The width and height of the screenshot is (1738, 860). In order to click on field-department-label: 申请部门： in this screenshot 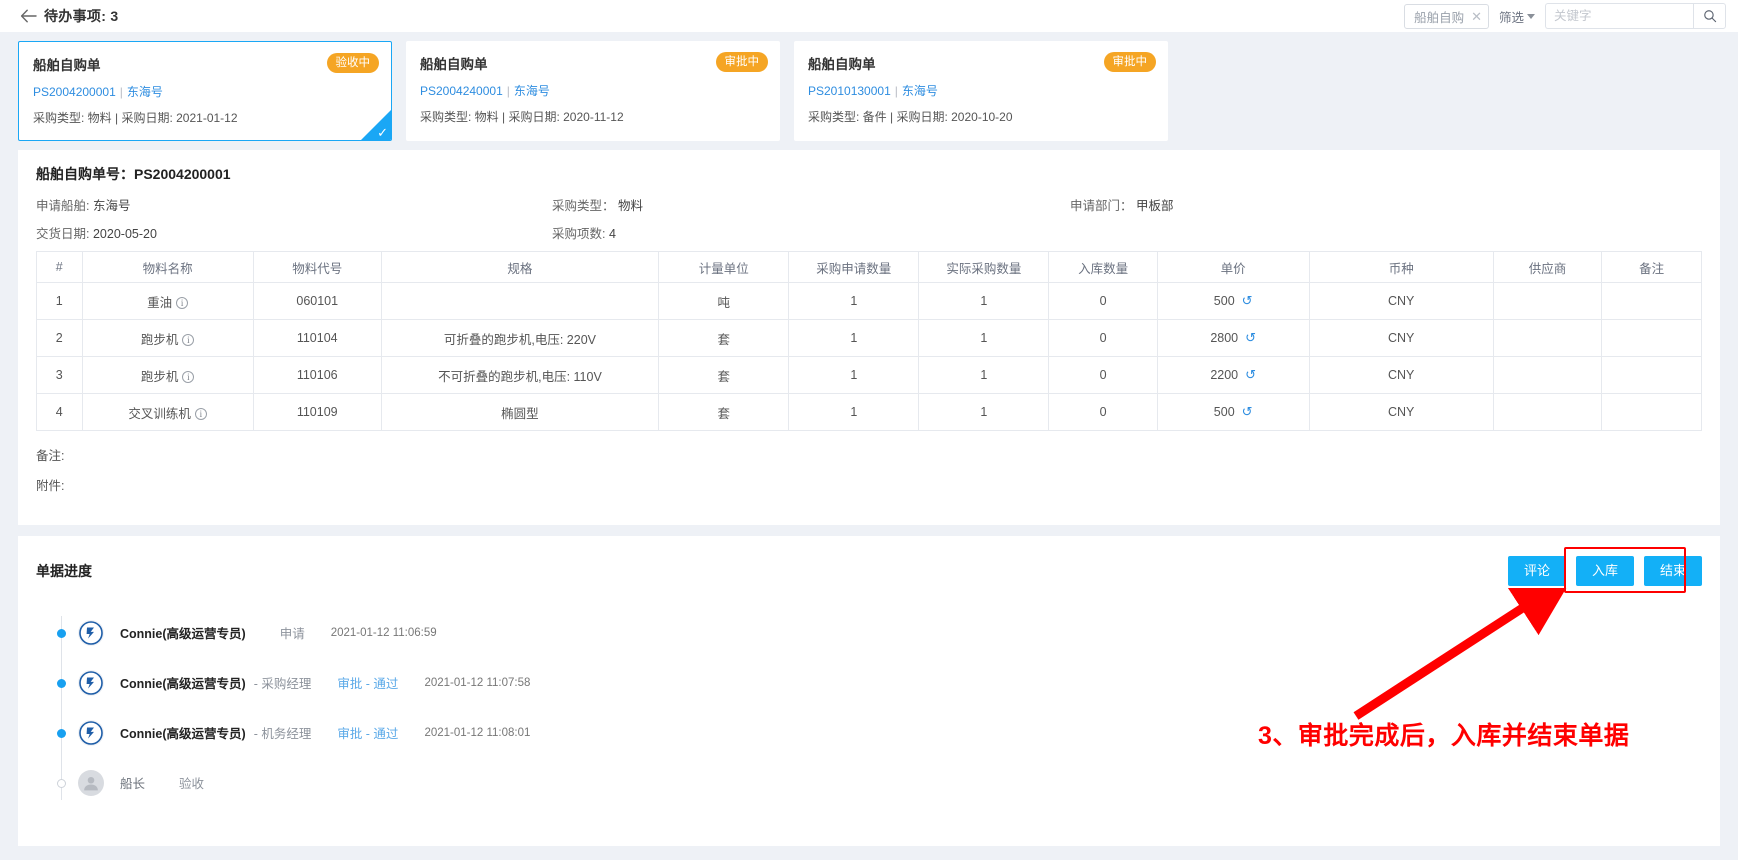, I will do `click(1101, 206)`.